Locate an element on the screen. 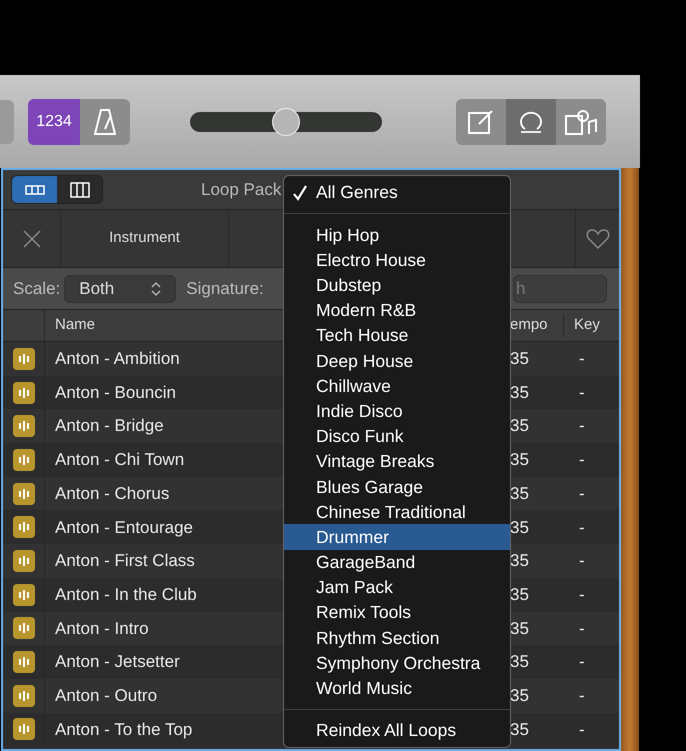 Image resolution: width=686 pixels, height=751 pixels. metronome-button is located at coordinates (105, 121).